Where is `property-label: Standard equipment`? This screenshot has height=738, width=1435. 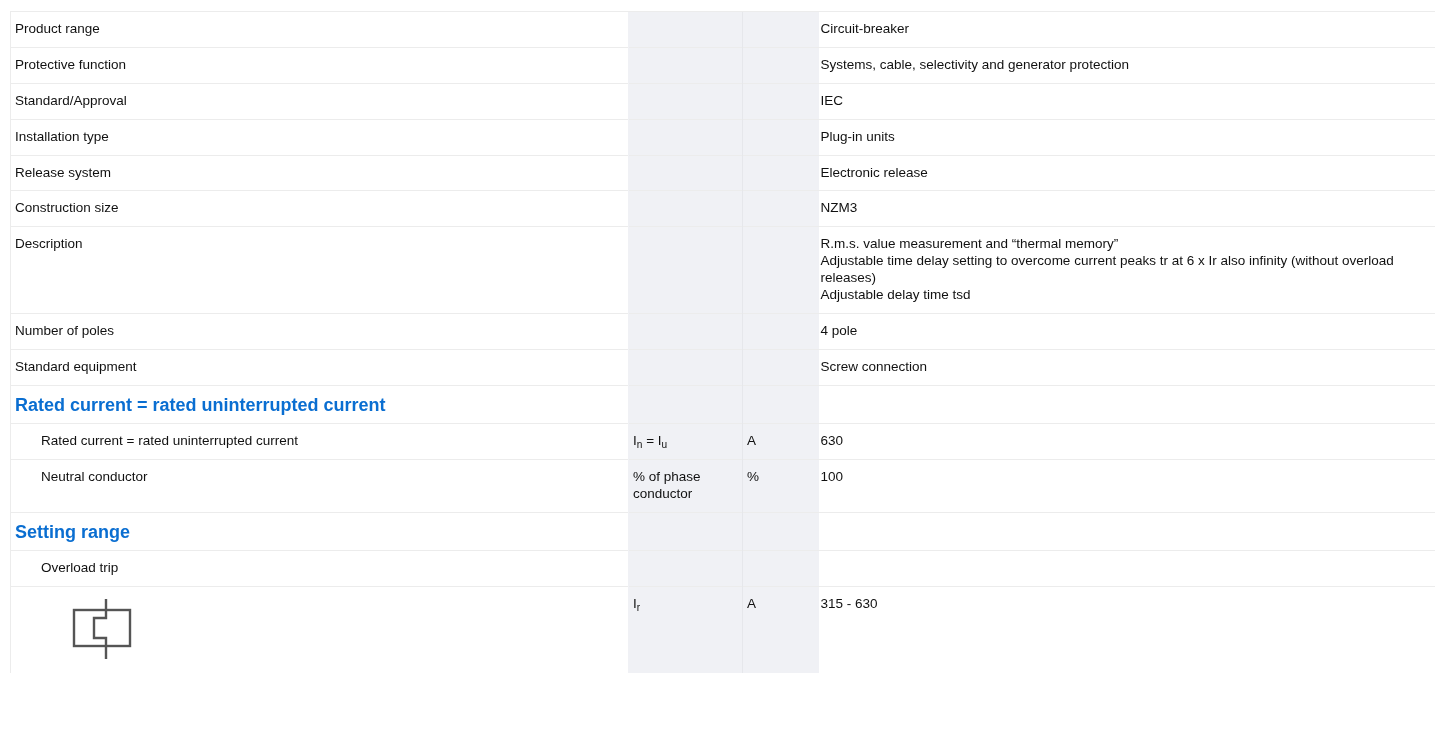 property-label: Standard equipment is located at coordinates (76, 366).